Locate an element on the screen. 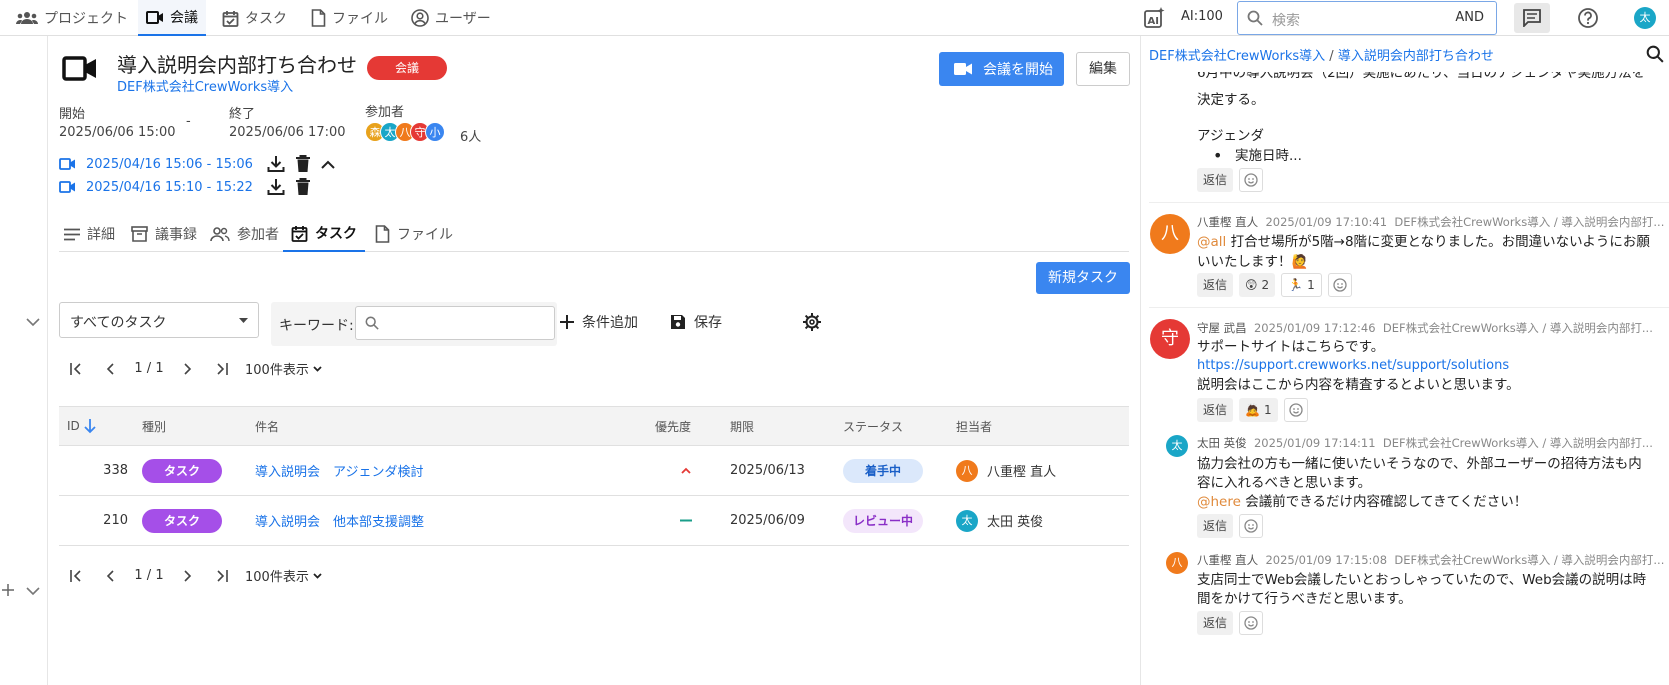 The width and height of the screenshot is (1669, 685). column-header-assignee: 担当者 is located at coordinates (974, 426).